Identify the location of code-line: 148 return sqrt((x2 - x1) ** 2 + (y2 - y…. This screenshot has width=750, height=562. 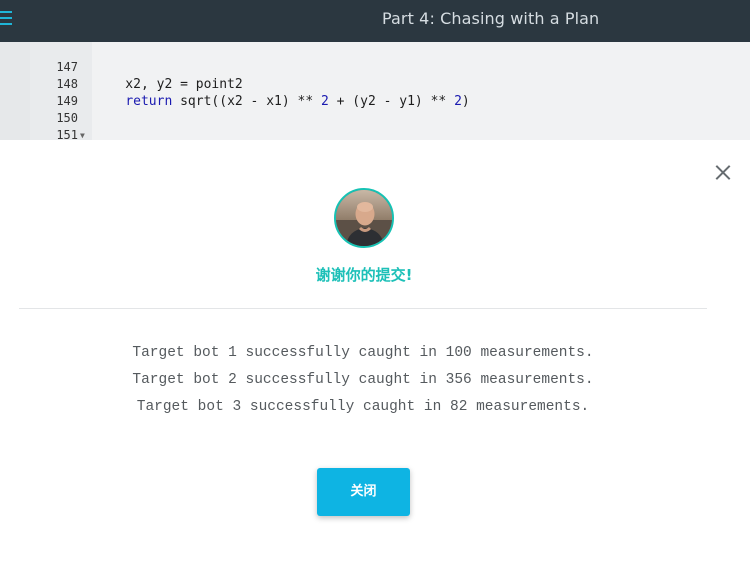
(375, 84).